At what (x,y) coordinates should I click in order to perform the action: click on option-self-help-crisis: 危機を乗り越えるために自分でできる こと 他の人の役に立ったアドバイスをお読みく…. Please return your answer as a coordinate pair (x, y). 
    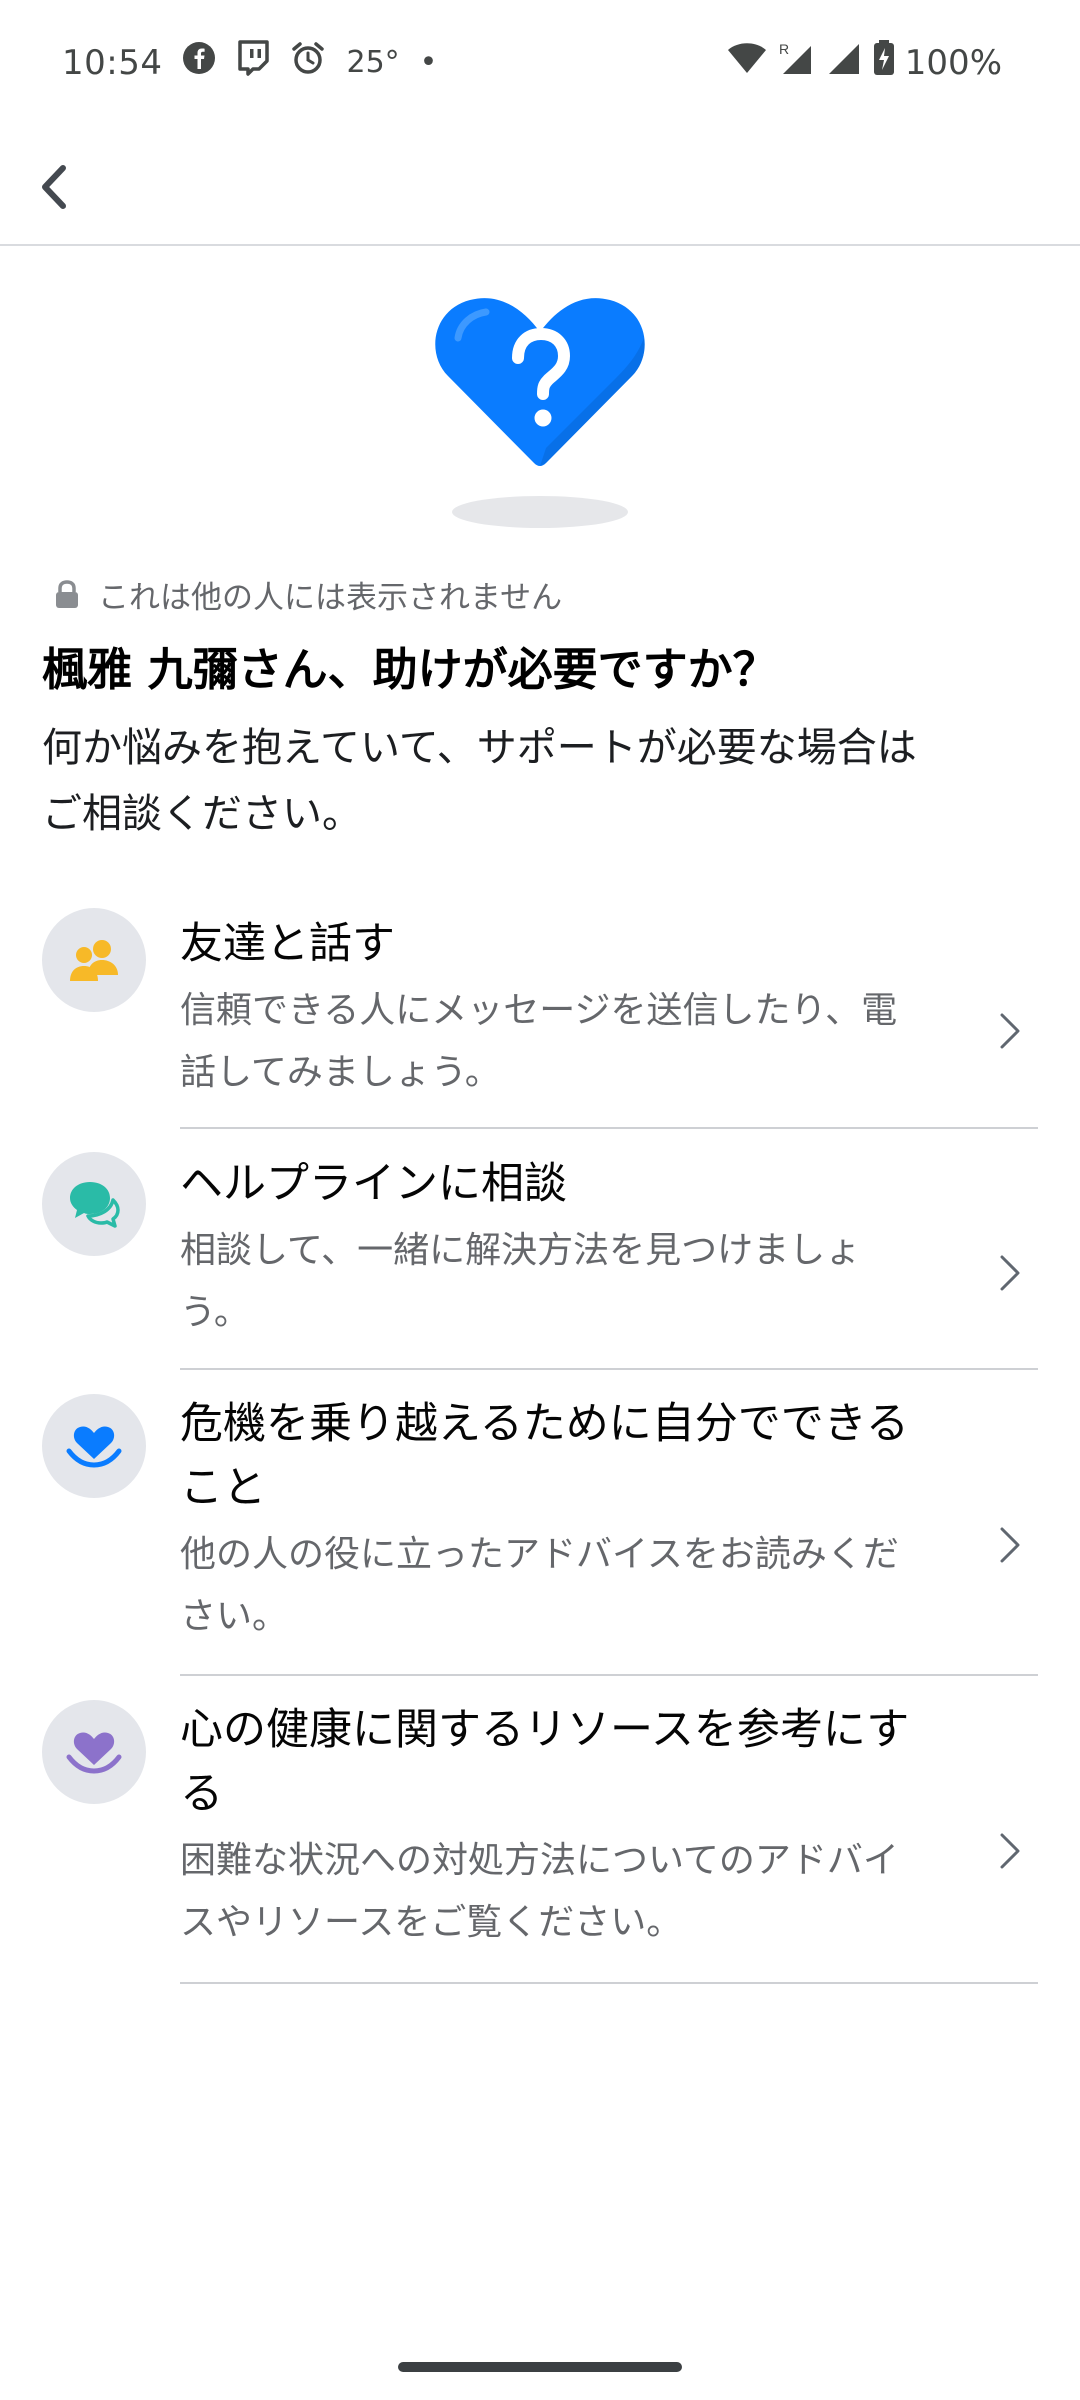
    Looking at the image, I should click on (540, 1523).